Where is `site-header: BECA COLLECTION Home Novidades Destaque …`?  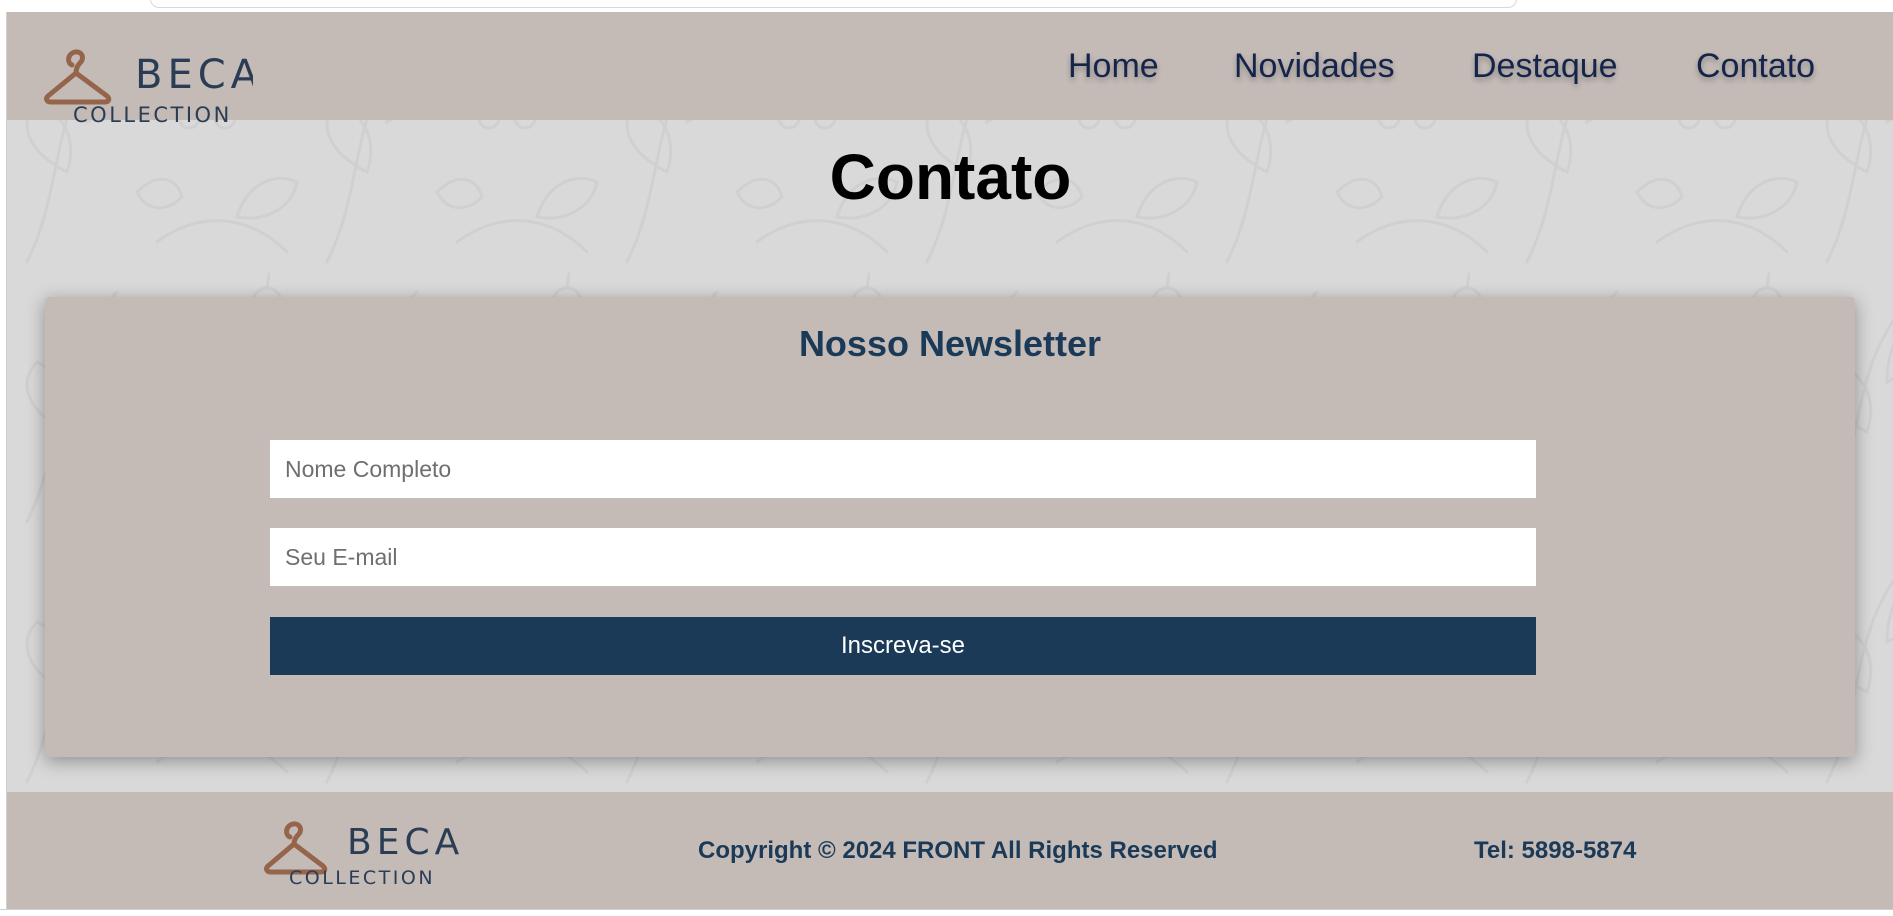
site-header: BECA COLLECTION Home Novidades Destaque … is located at coordinates (950, 69).